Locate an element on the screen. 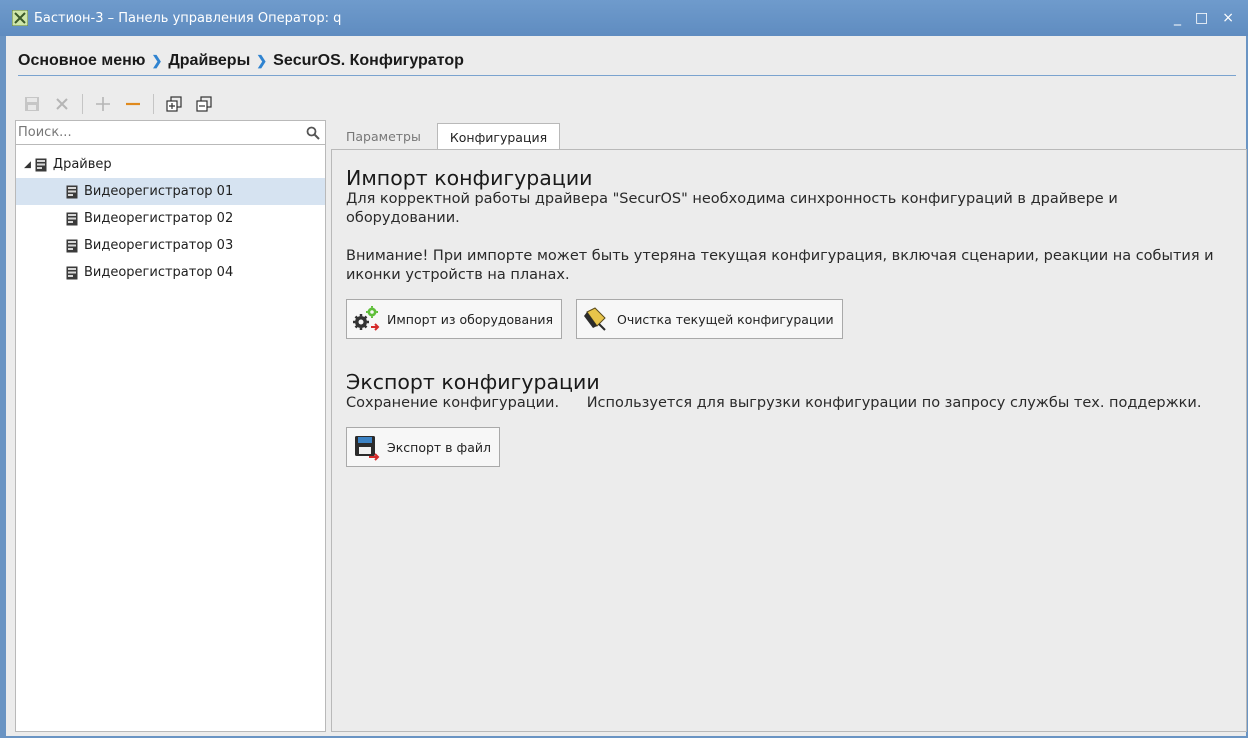 The image size is (1248, 738). export-to-file-button: Экспорт в файл is located at coordinates (423, 447).